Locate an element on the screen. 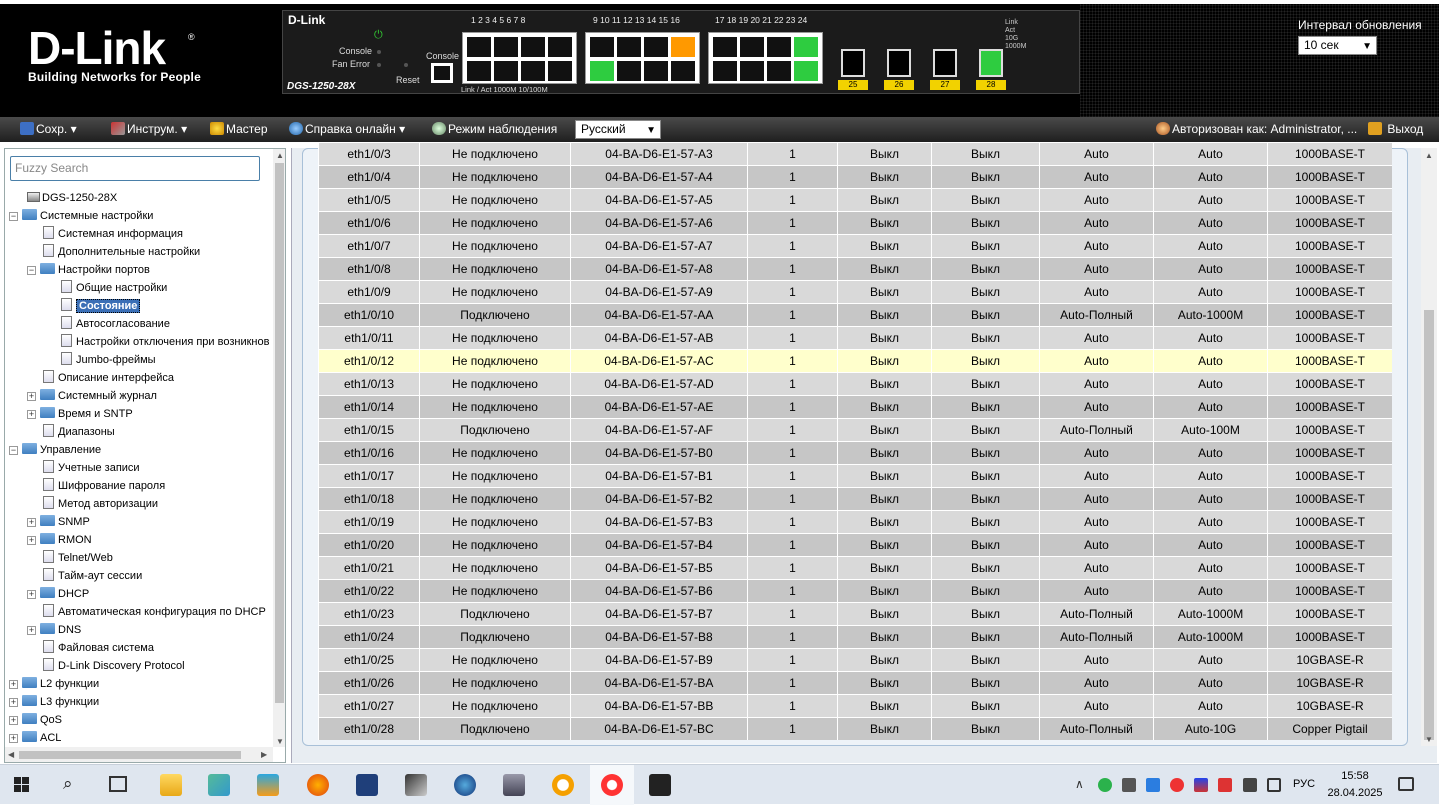 The image size is (1439, 805). tree-item-dhcp-autoconfig: Автоматическая конфигурация по DHCP is located at coordinates (154, 612).